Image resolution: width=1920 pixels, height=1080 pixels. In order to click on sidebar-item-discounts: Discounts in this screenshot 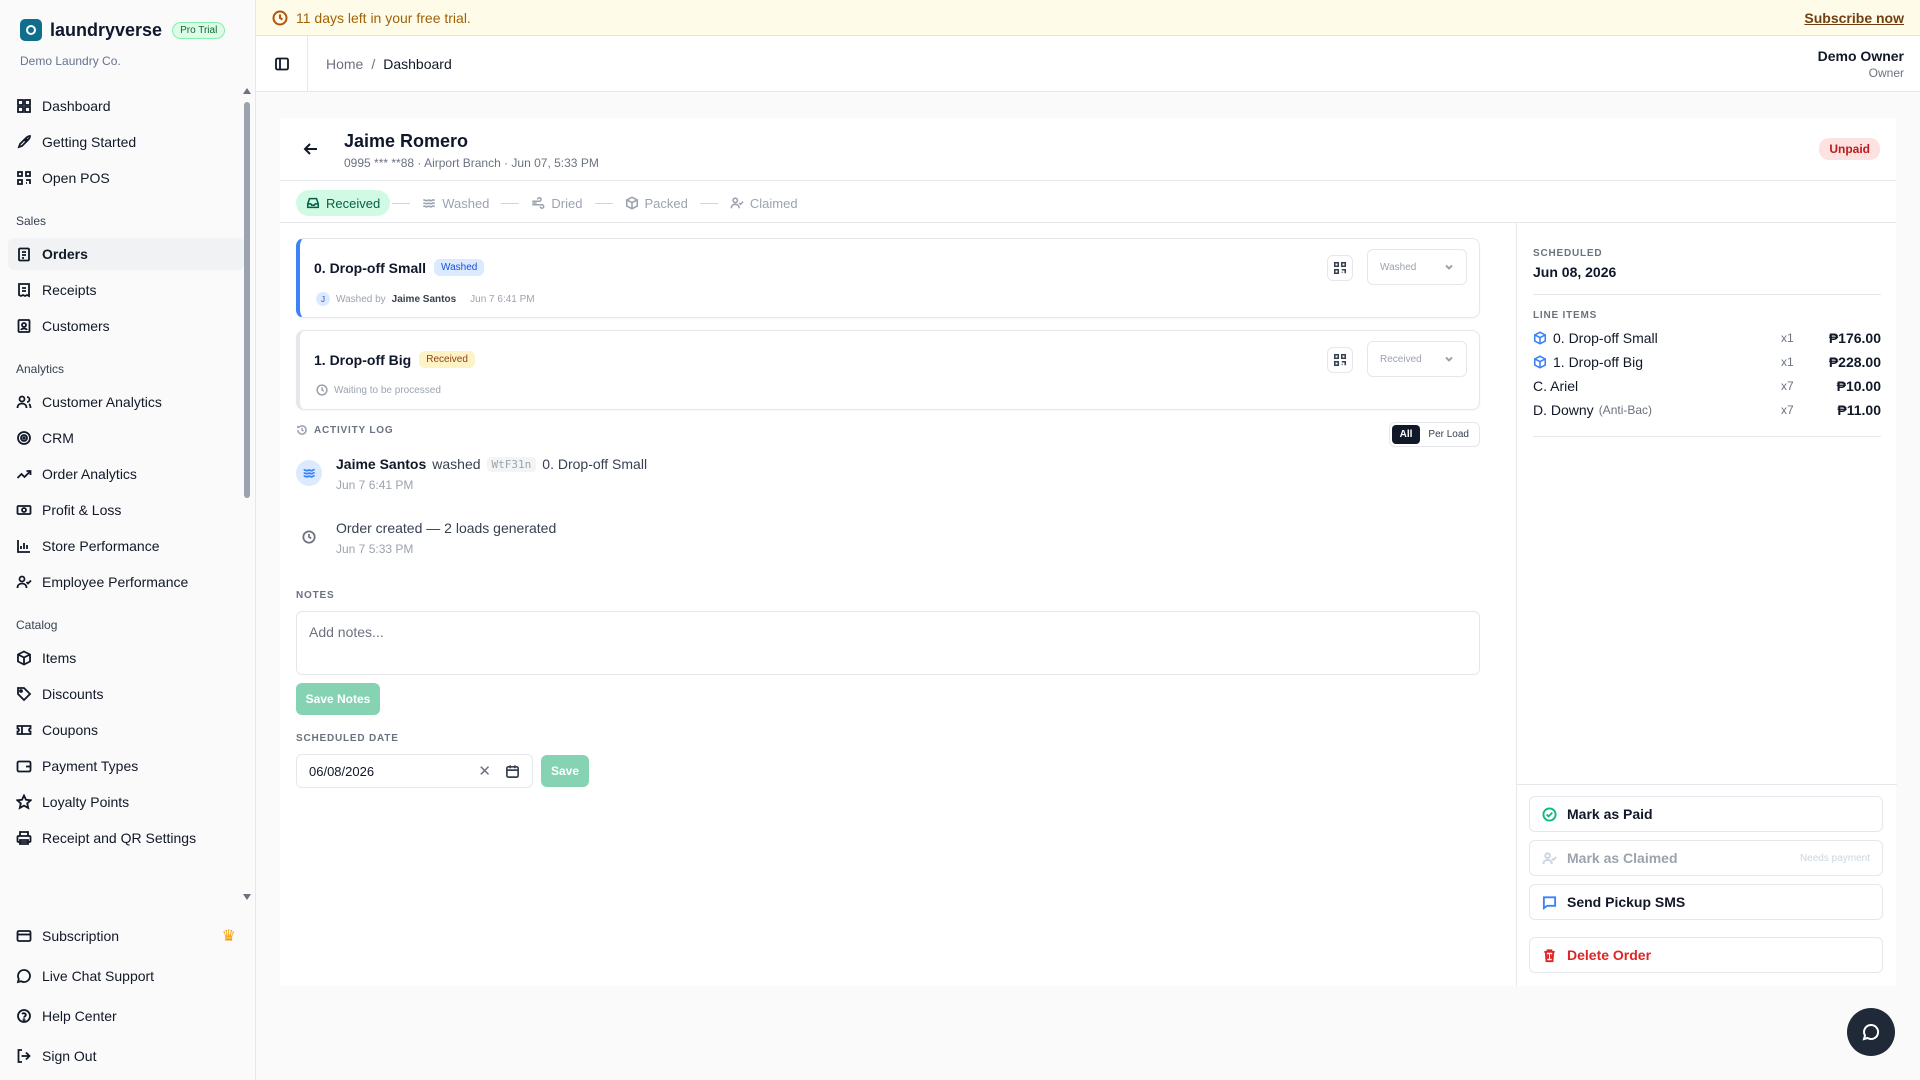, I will do `click(126, 694)`.